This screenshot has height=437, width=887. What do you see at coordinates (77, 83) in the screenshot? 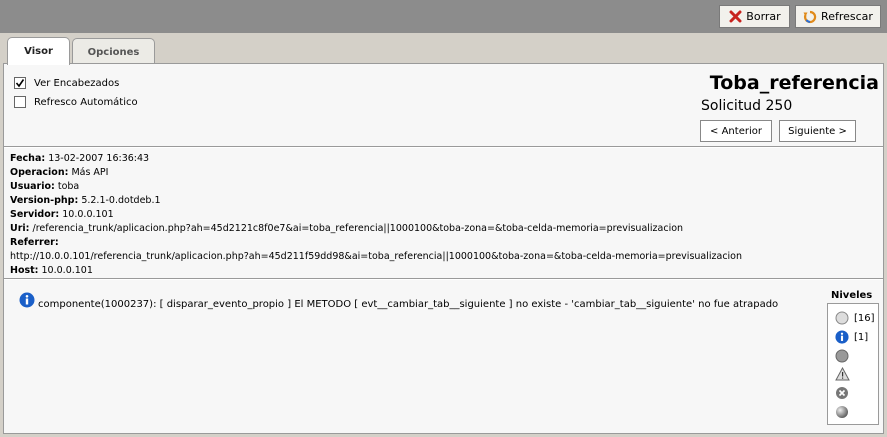
I see `ver-encabezados-label: Ver Encabezados` at bounding box center [77, 83].